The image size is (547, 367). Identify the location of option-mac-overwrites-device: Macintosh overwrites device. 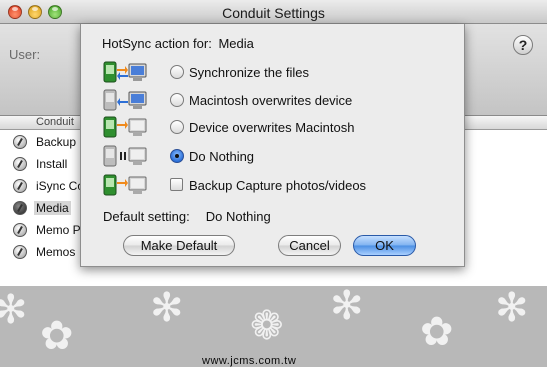
(273, 100).